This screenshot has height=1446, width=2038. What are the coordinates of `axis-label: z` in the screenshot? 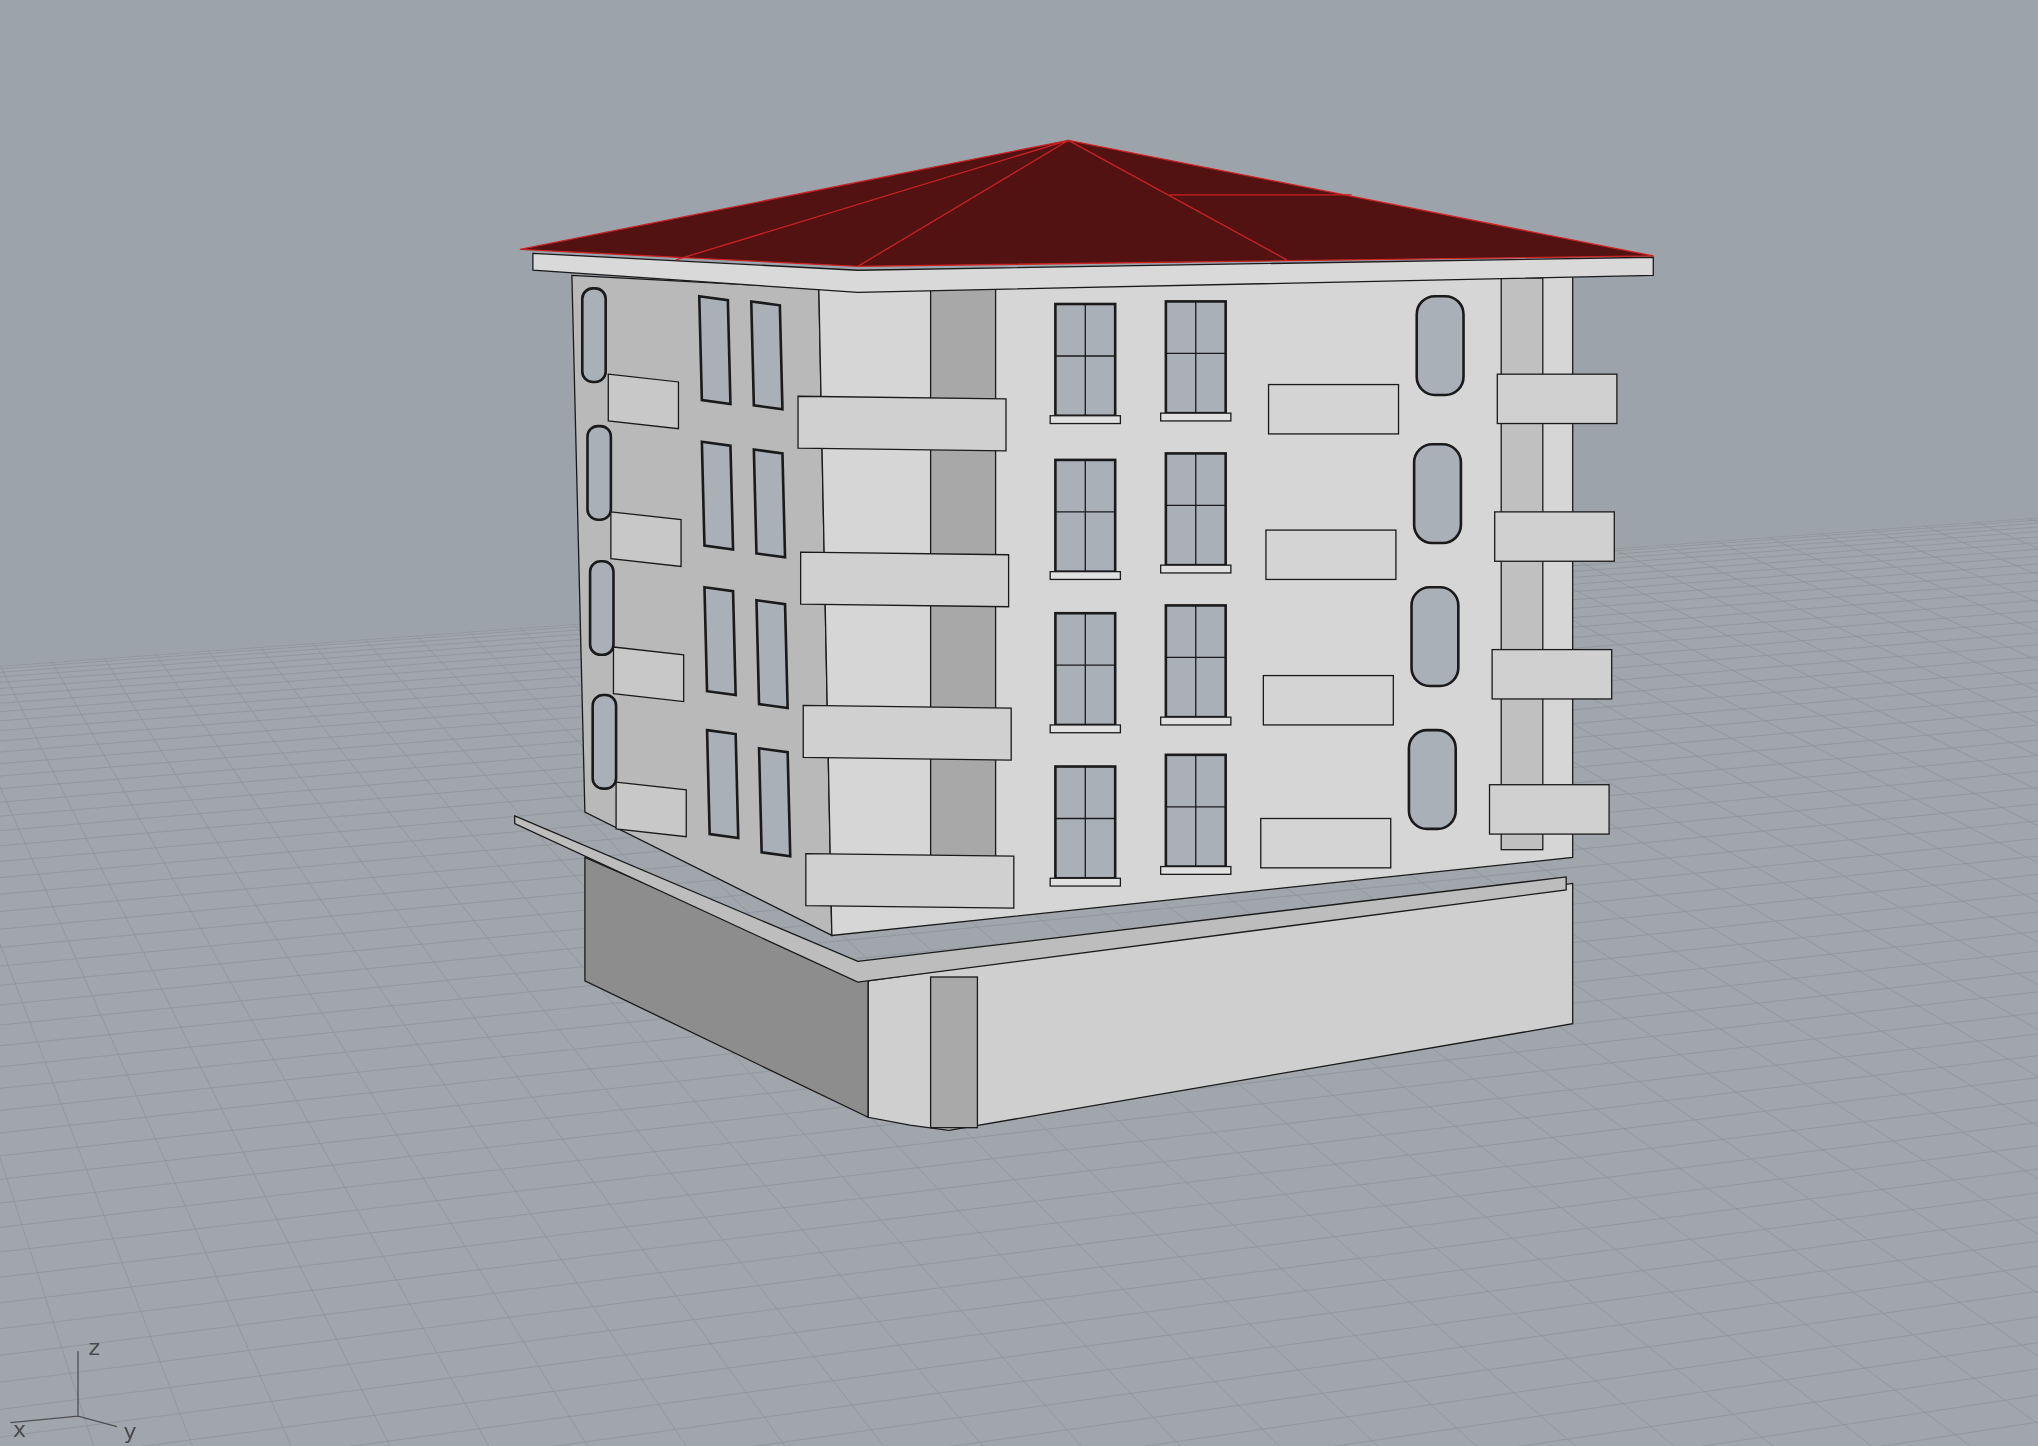 It's located at (94, 1347).